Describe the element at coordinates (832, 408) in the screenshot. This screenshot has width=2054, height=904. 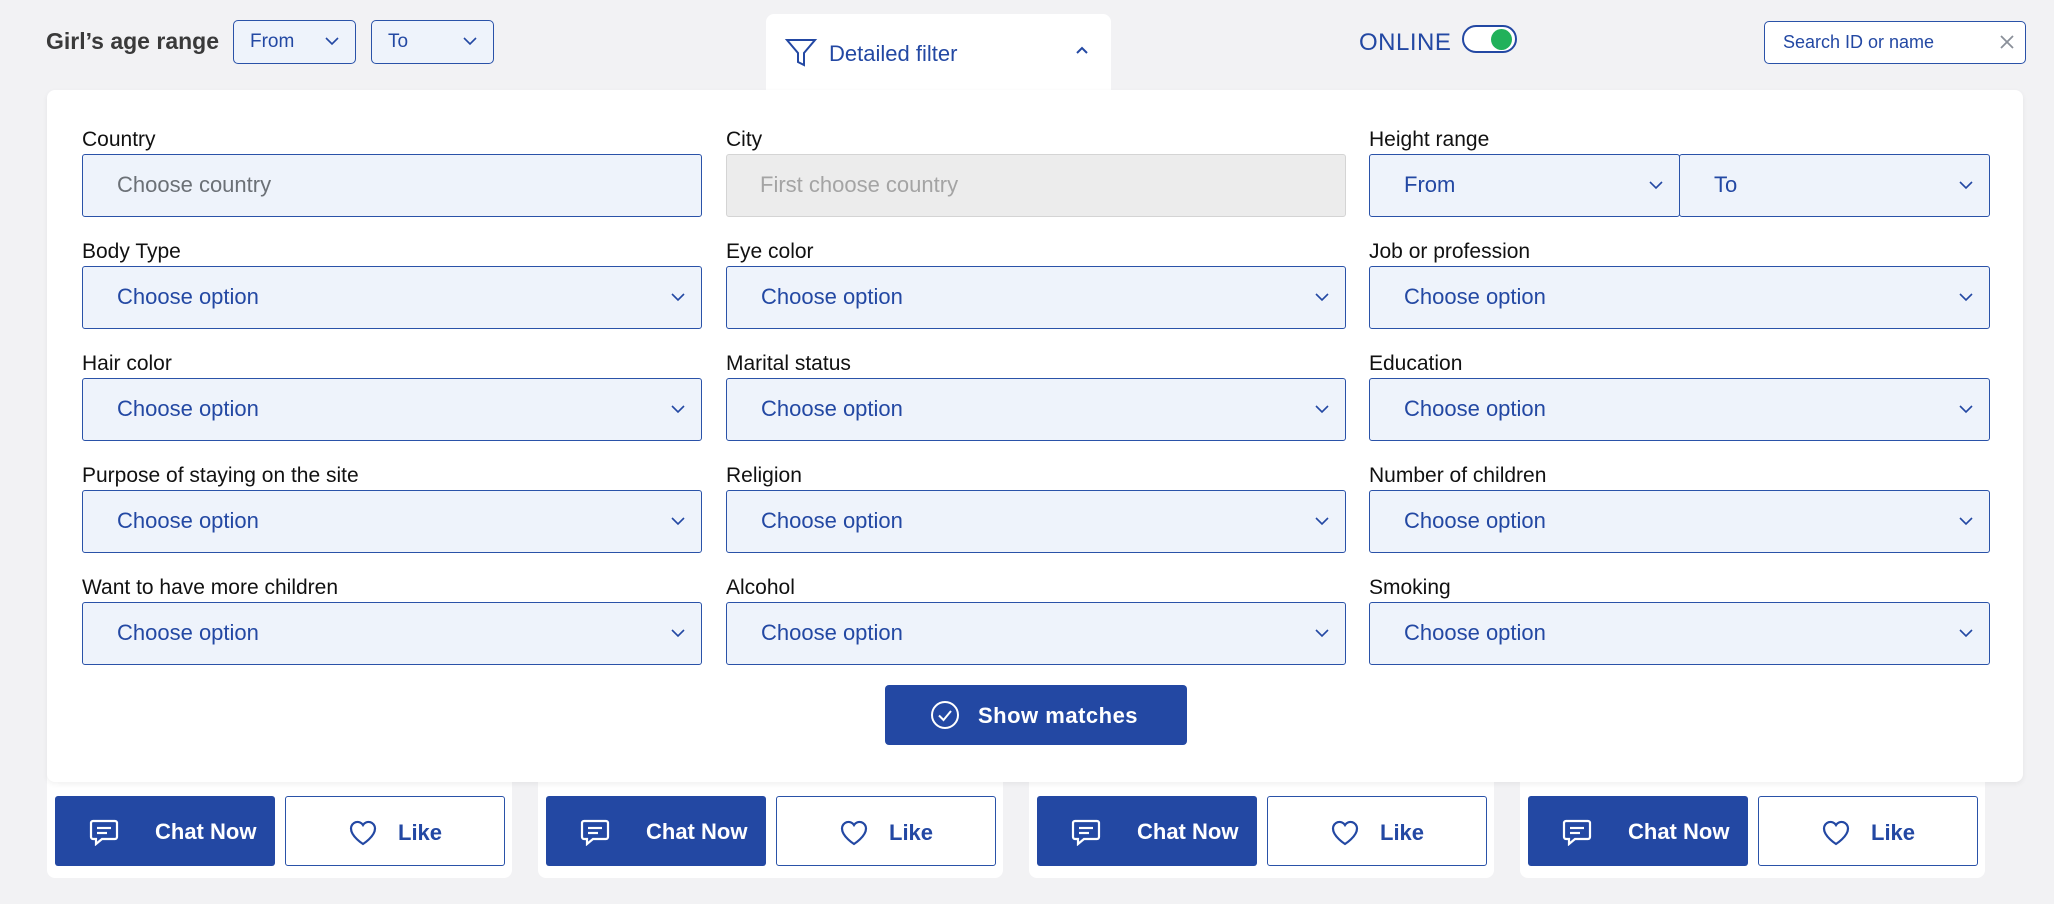
I see `marital-status-value: Choose option` at that location.